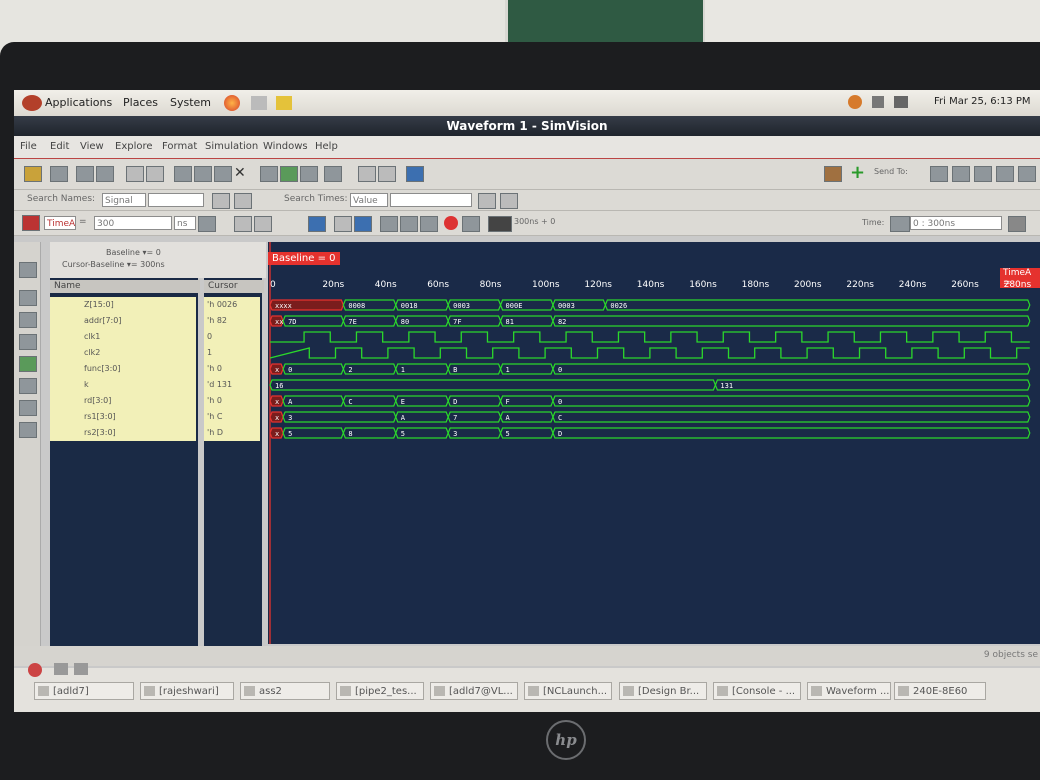 The width and height of the screenshot is (1040, 780). I want to click on sendto-design-icon, so click(983, 174).